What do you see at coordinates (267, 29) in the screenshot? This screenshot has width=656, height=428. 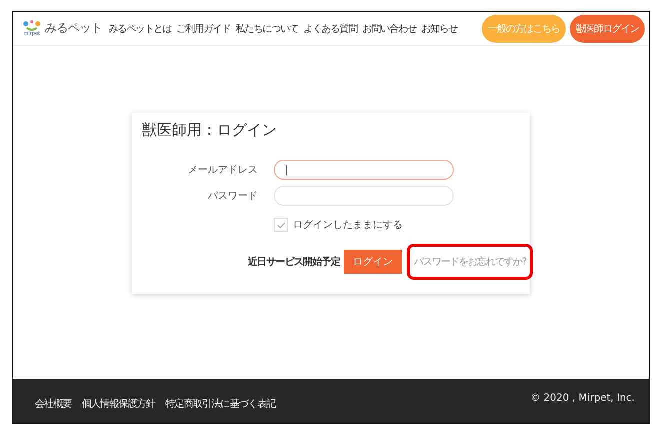 I see `nav-link: 私たちについて` at bounding box center [267, 29].